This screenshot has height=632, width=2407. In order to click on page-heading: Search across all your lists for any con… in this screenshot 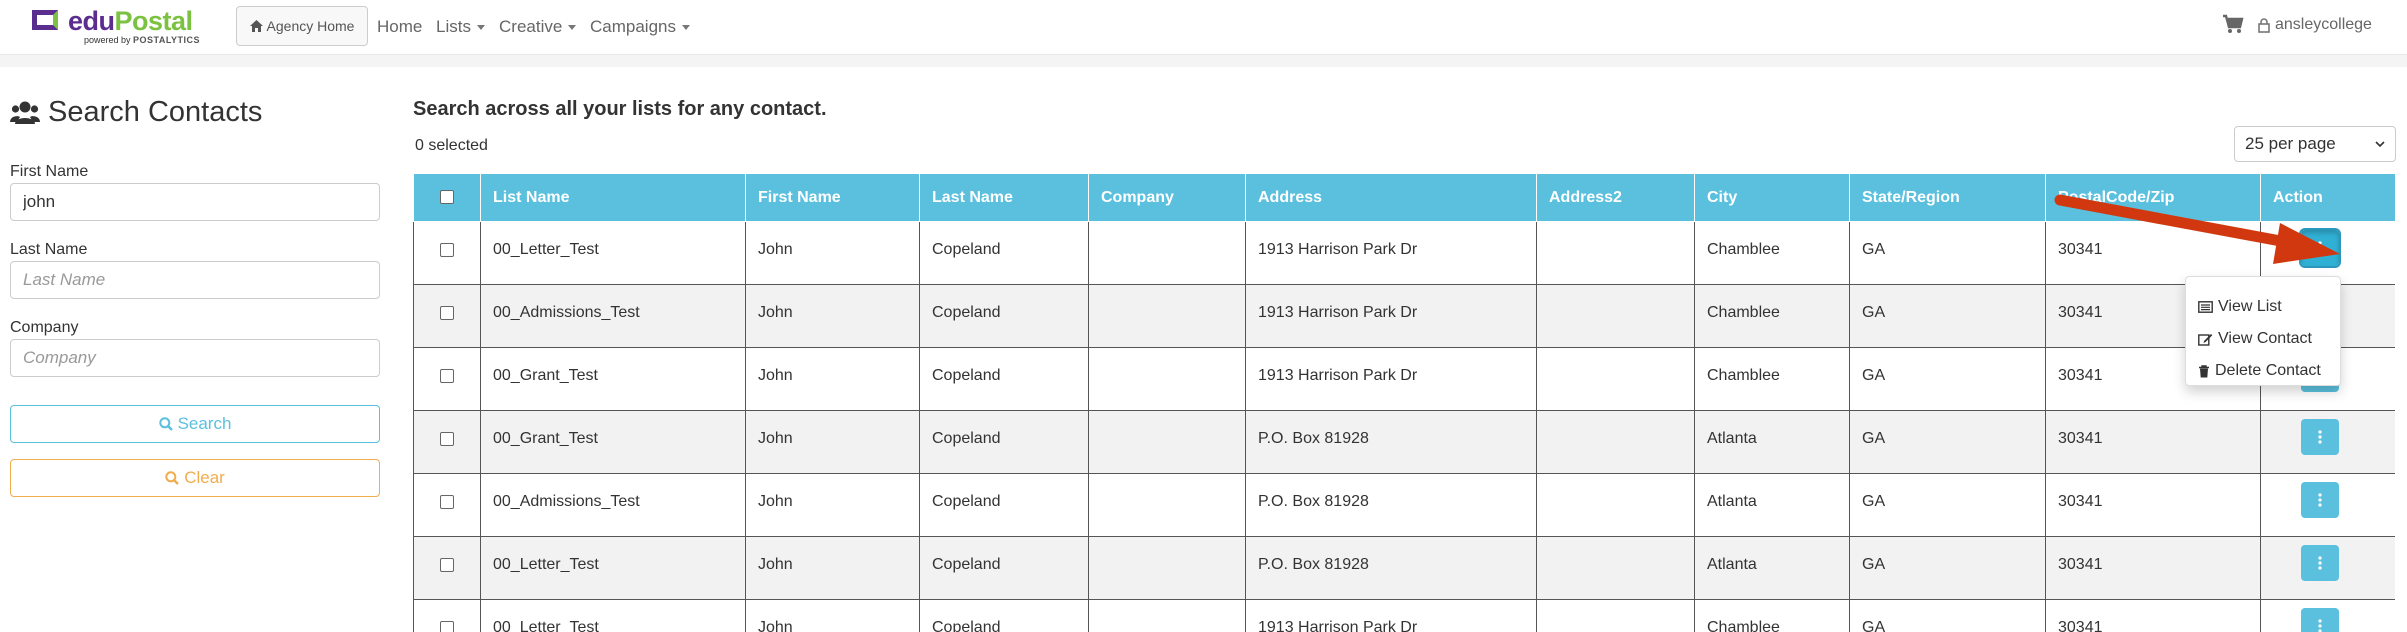, I will do `click(620, 109)`.